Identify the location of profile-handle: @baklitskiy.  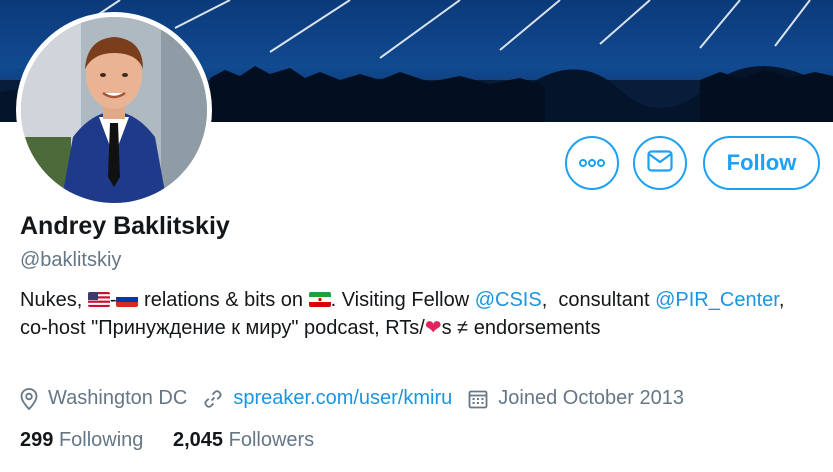
(71, 260).